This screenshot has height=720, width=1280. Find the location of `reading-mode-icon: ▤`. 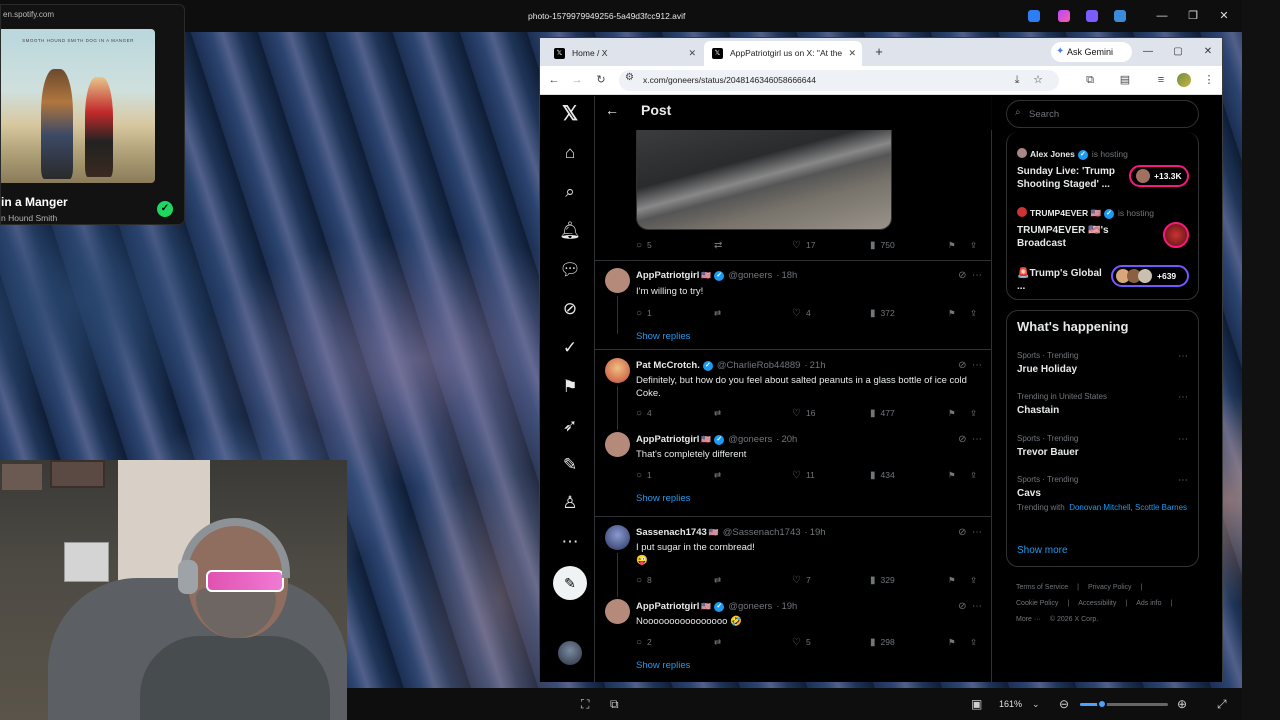

reading-mode-icon: ▤ is located at coordinates (1125, 80).